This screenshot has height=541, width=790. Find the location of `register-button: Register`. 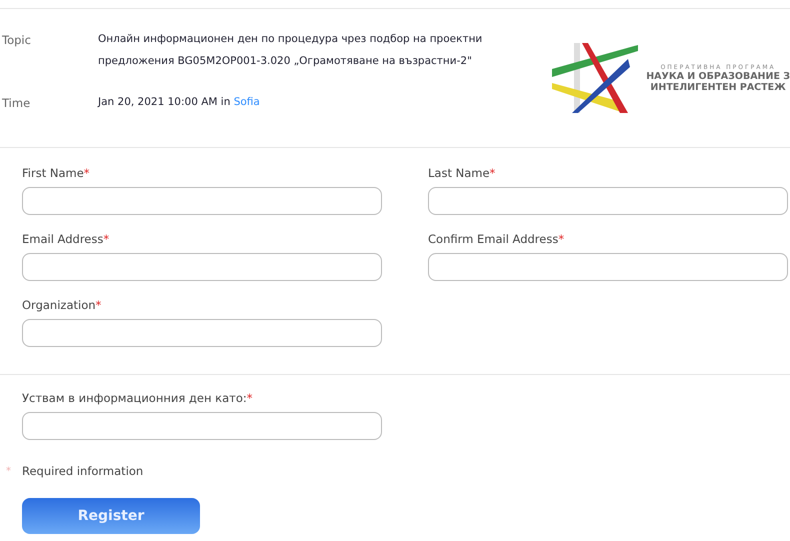

register-button: Register is located at coordinates (111, 516).